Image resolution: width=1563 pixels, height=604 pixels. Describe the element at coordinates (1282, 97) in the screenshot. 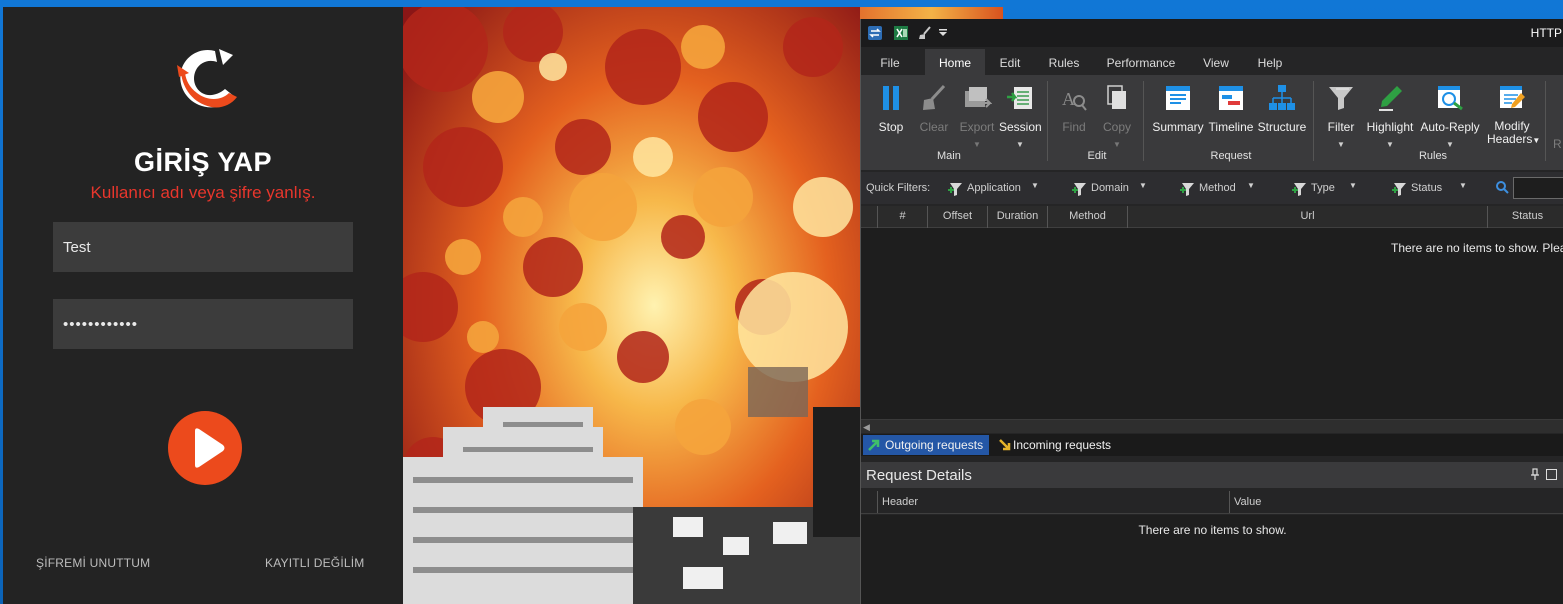

I see `structure-icon` at that location.